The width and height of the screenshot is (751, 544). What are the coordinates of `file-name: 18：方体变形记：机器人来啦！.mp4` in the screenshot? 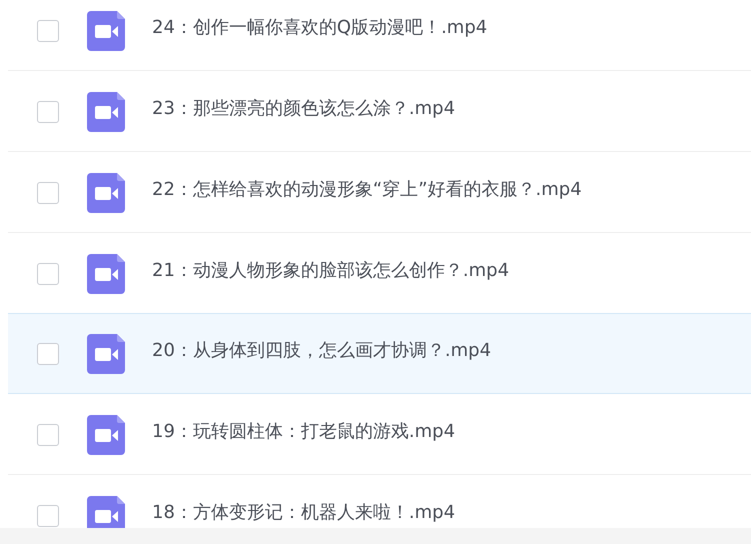 It's located at (304, 513).